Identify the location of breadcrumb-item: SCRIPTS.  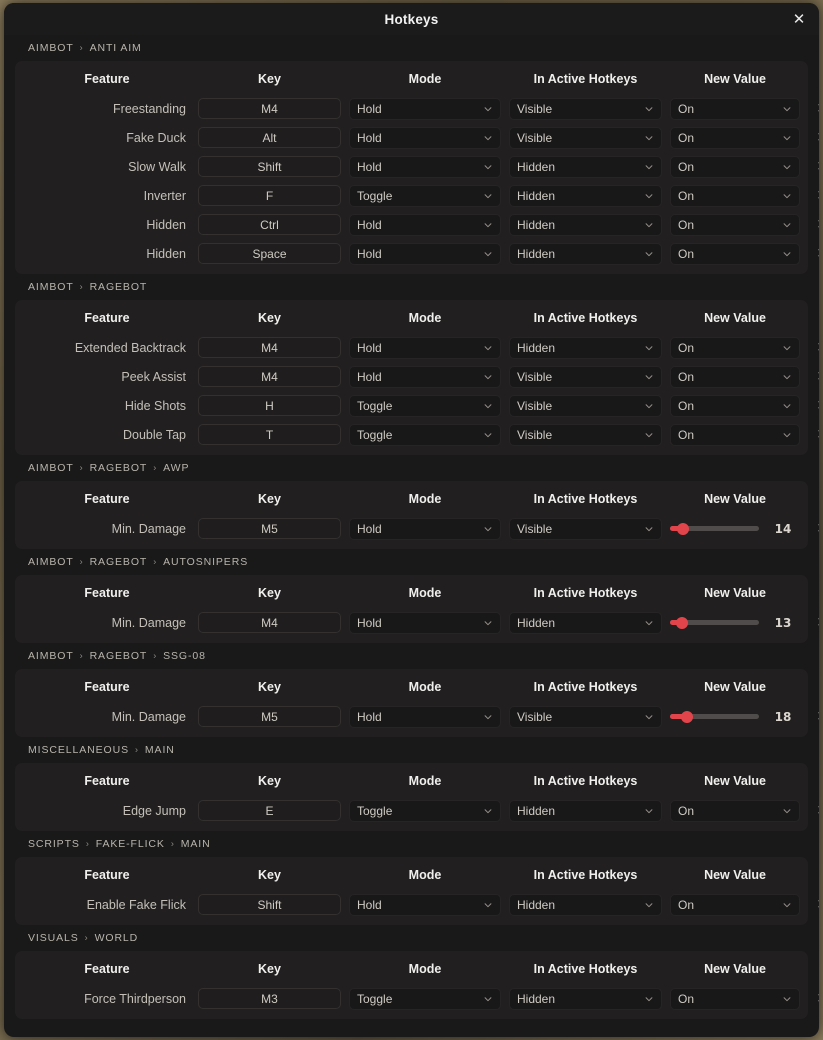
(54, 844).